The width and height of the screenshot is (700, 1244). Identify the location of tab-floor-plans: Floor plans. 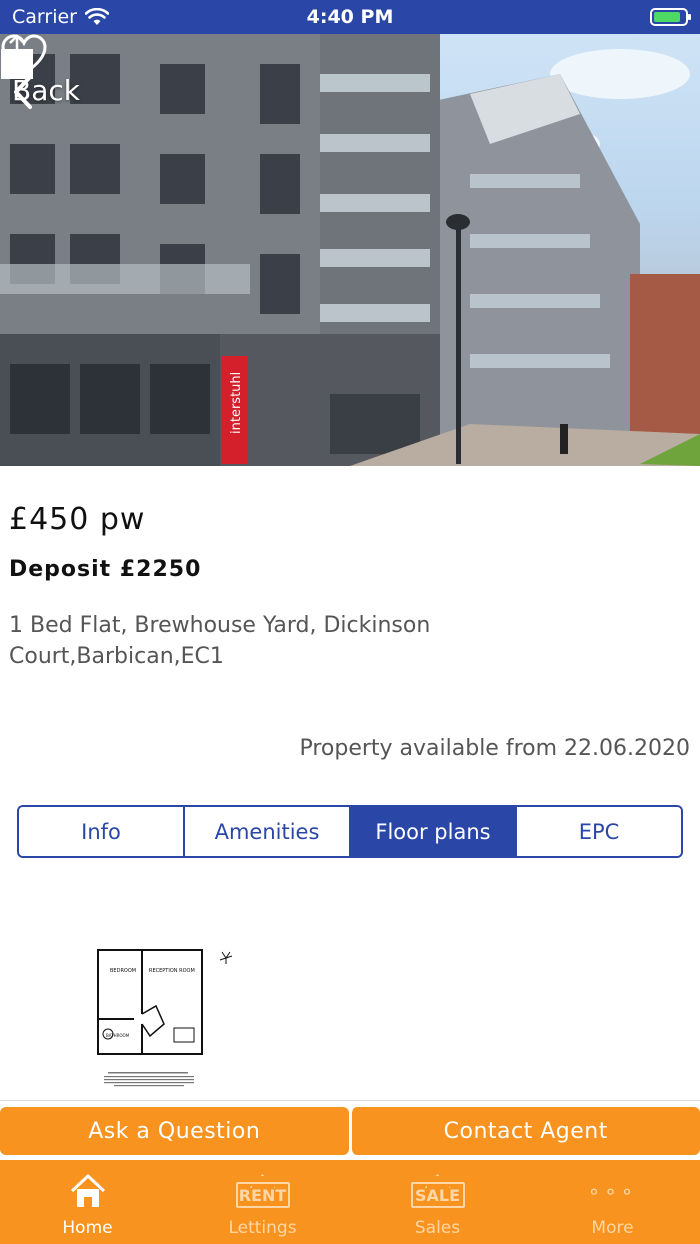
(434, 831).